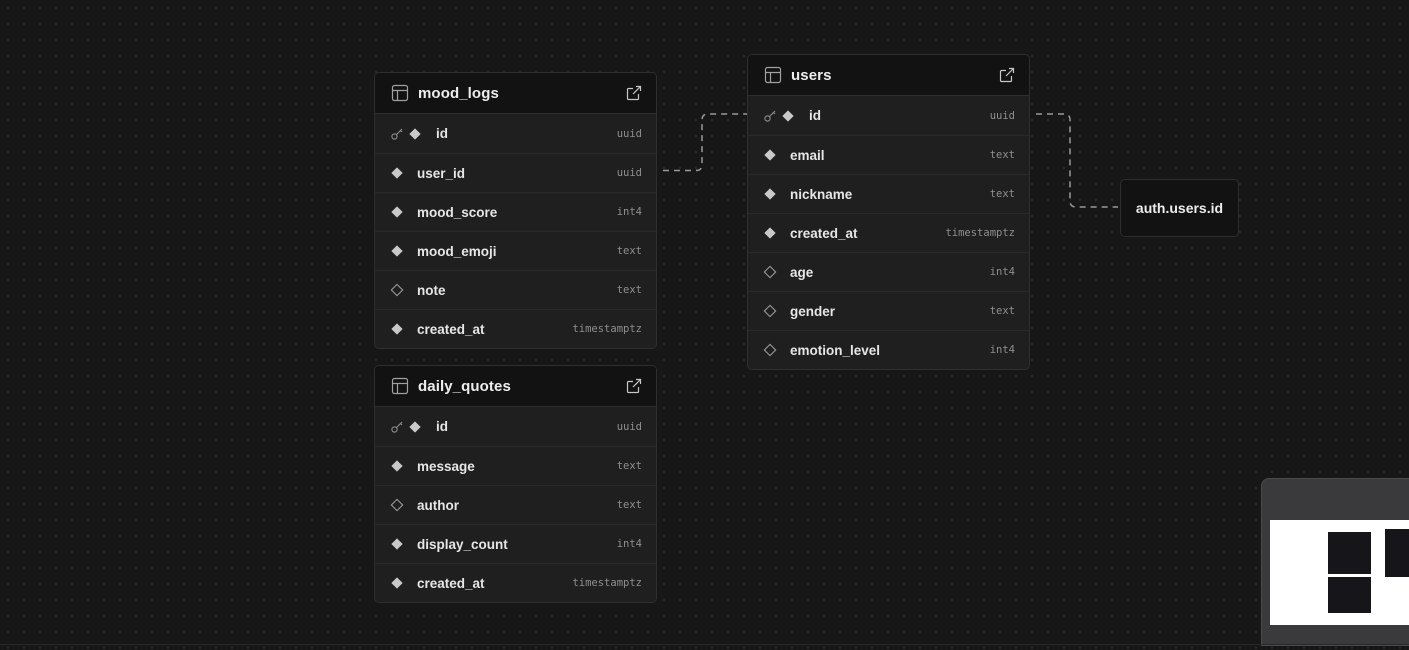 This screenshot has height=650, width=1409. What do you see at coordinates (705, 142) in the screenshot?
I see `fk-line-mood-logs-users` at bounding box center [705, 142].